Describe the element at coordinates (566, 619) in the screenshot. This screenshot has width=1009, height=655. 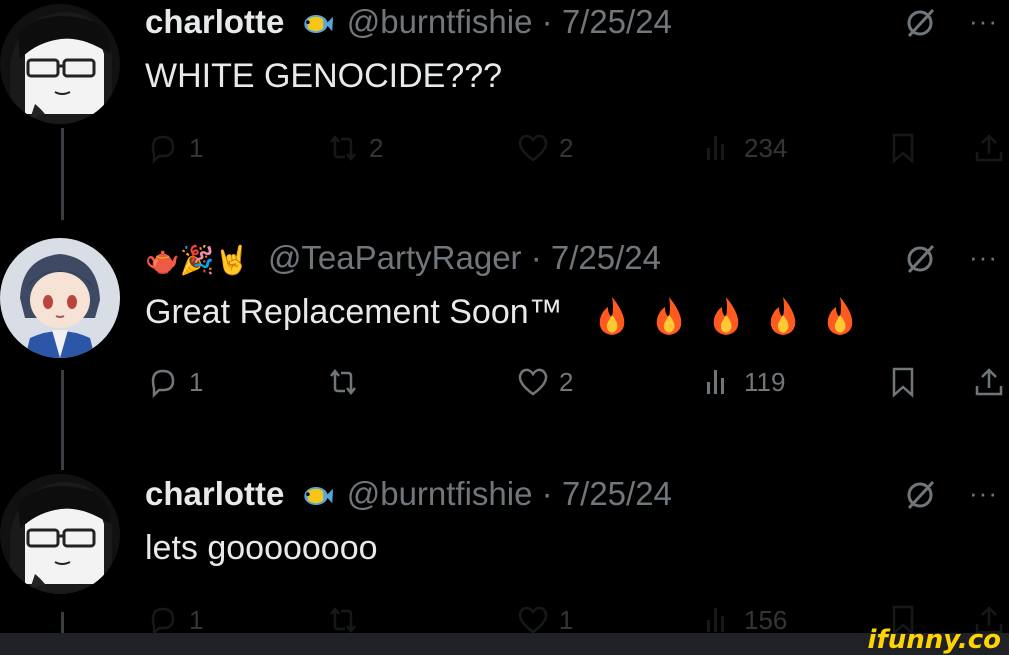
I see `like-count: 1` at that location.